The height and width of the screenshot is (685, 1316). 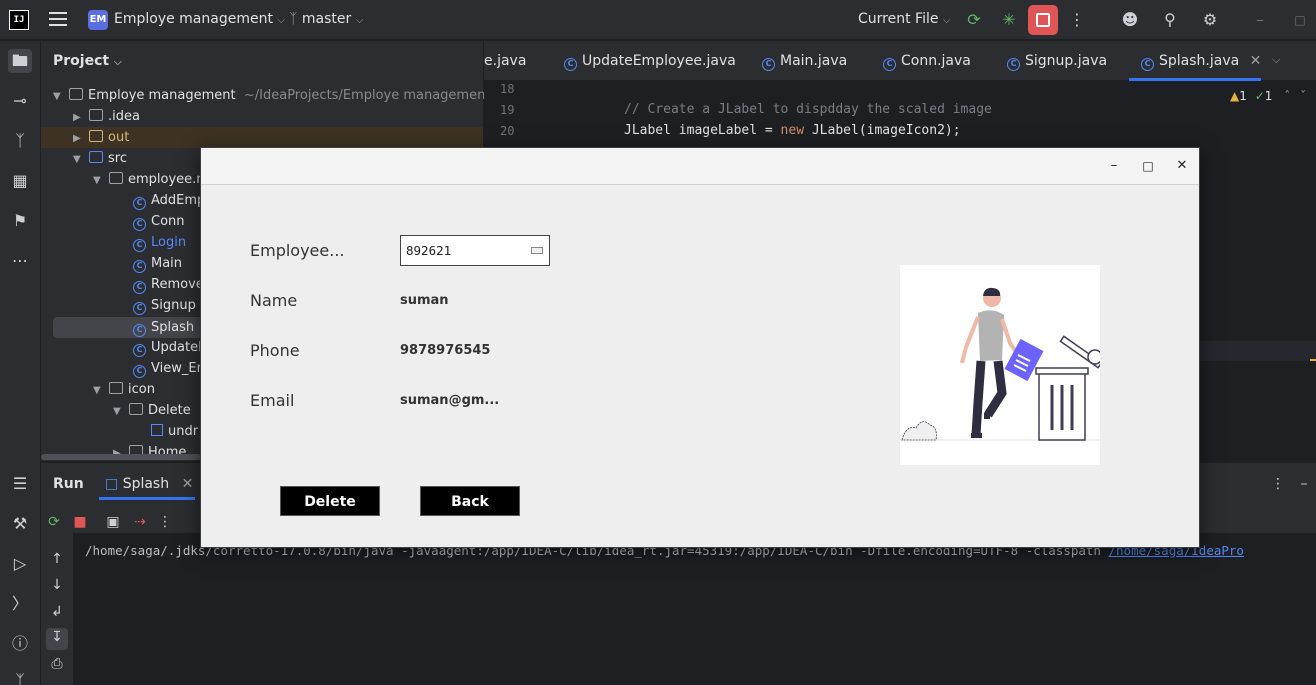 What do you see at coordinates (140, 522) in the screenshot?
I see `exit-icon: ⇢` at bounding box center [140, 522].